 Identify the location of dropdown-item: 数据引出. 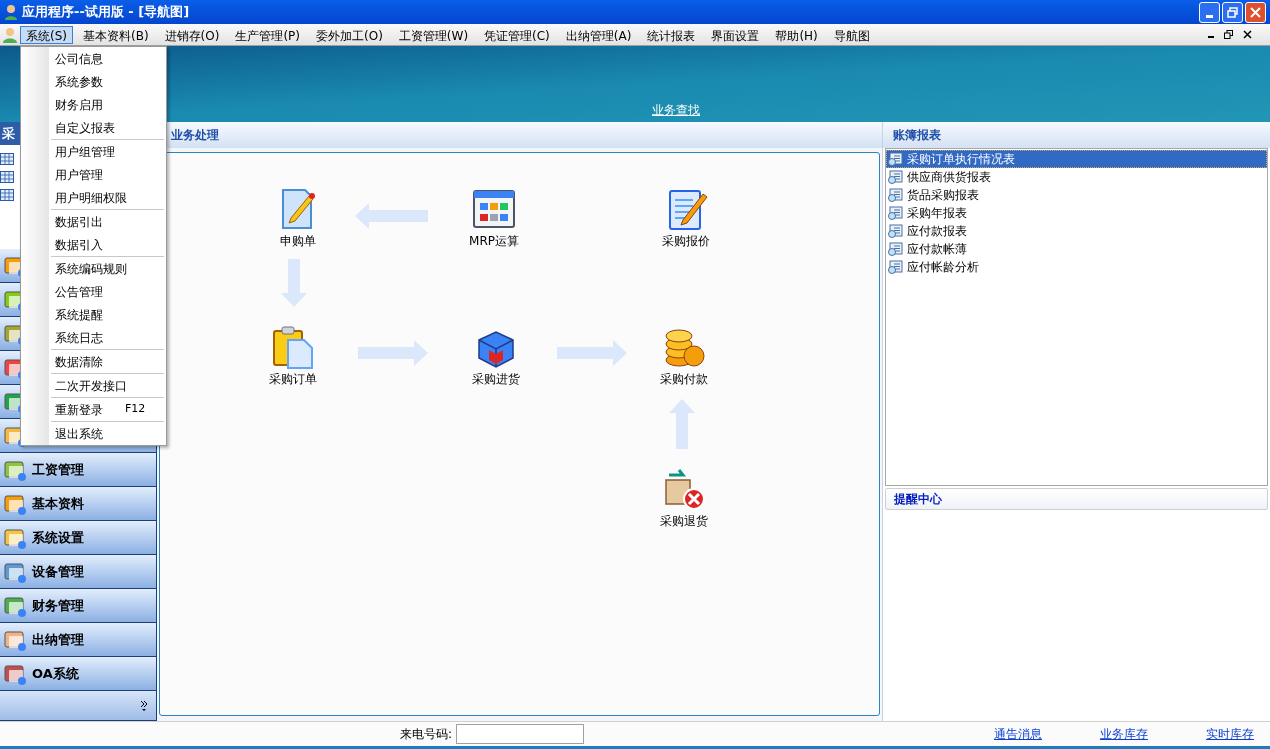
(107, 221).